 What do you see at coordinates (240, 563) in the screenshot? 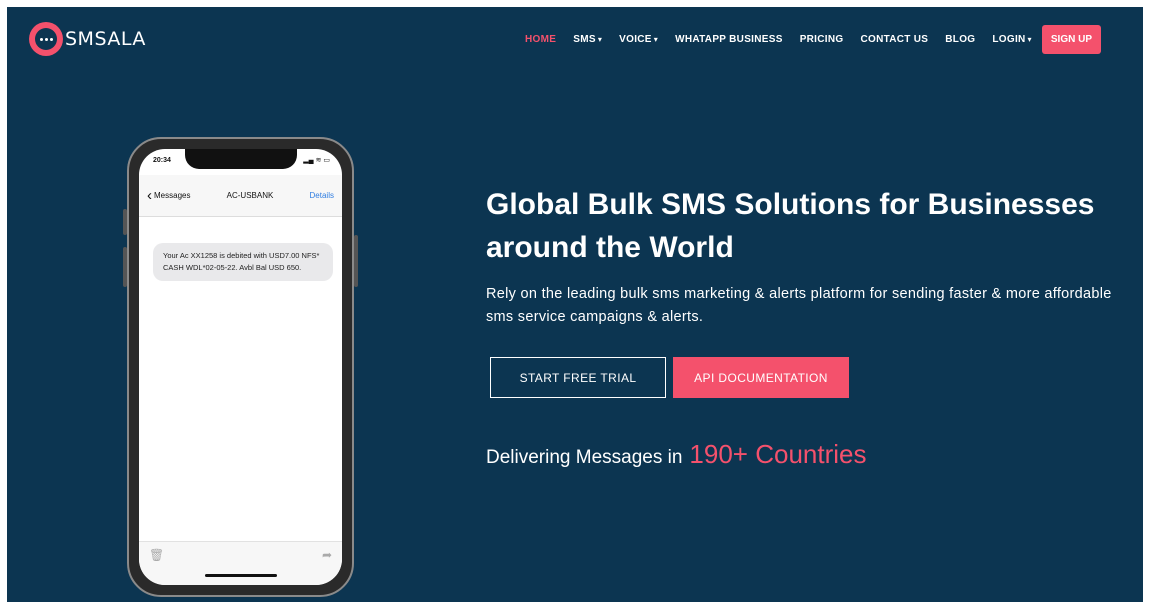
I see `phone-footer: 🗑 ➦` at bounding box center [240, 563].